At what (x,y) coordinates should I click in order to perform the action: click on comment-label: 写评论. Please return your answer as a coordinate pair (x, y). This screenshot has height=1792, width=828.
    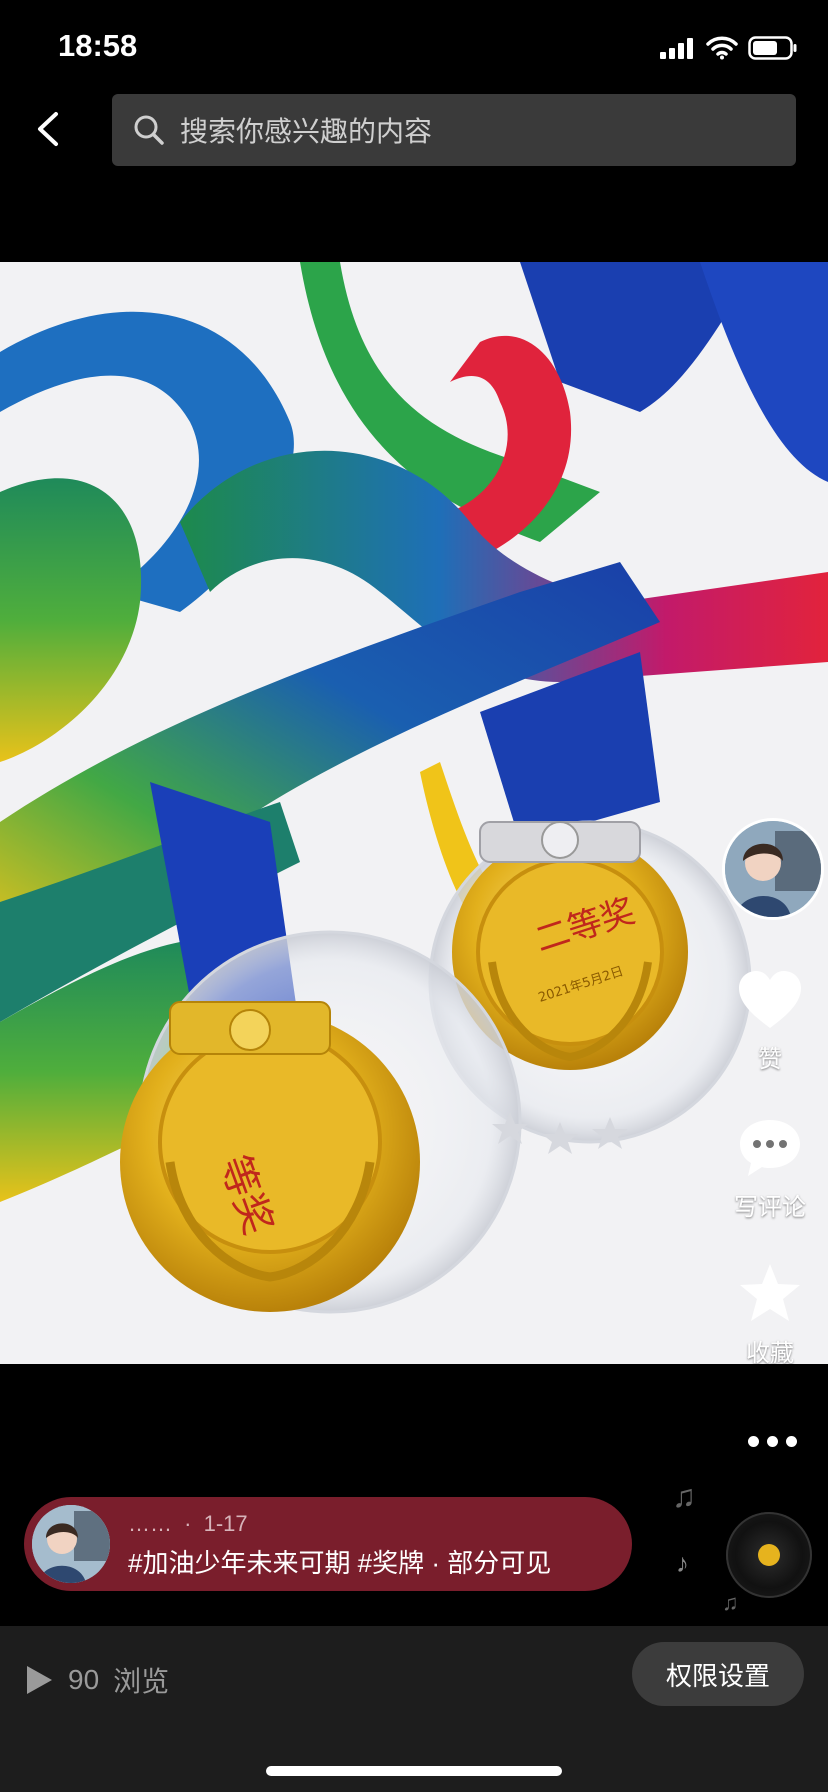
    Looking at the image, I should click on (770, 1207).